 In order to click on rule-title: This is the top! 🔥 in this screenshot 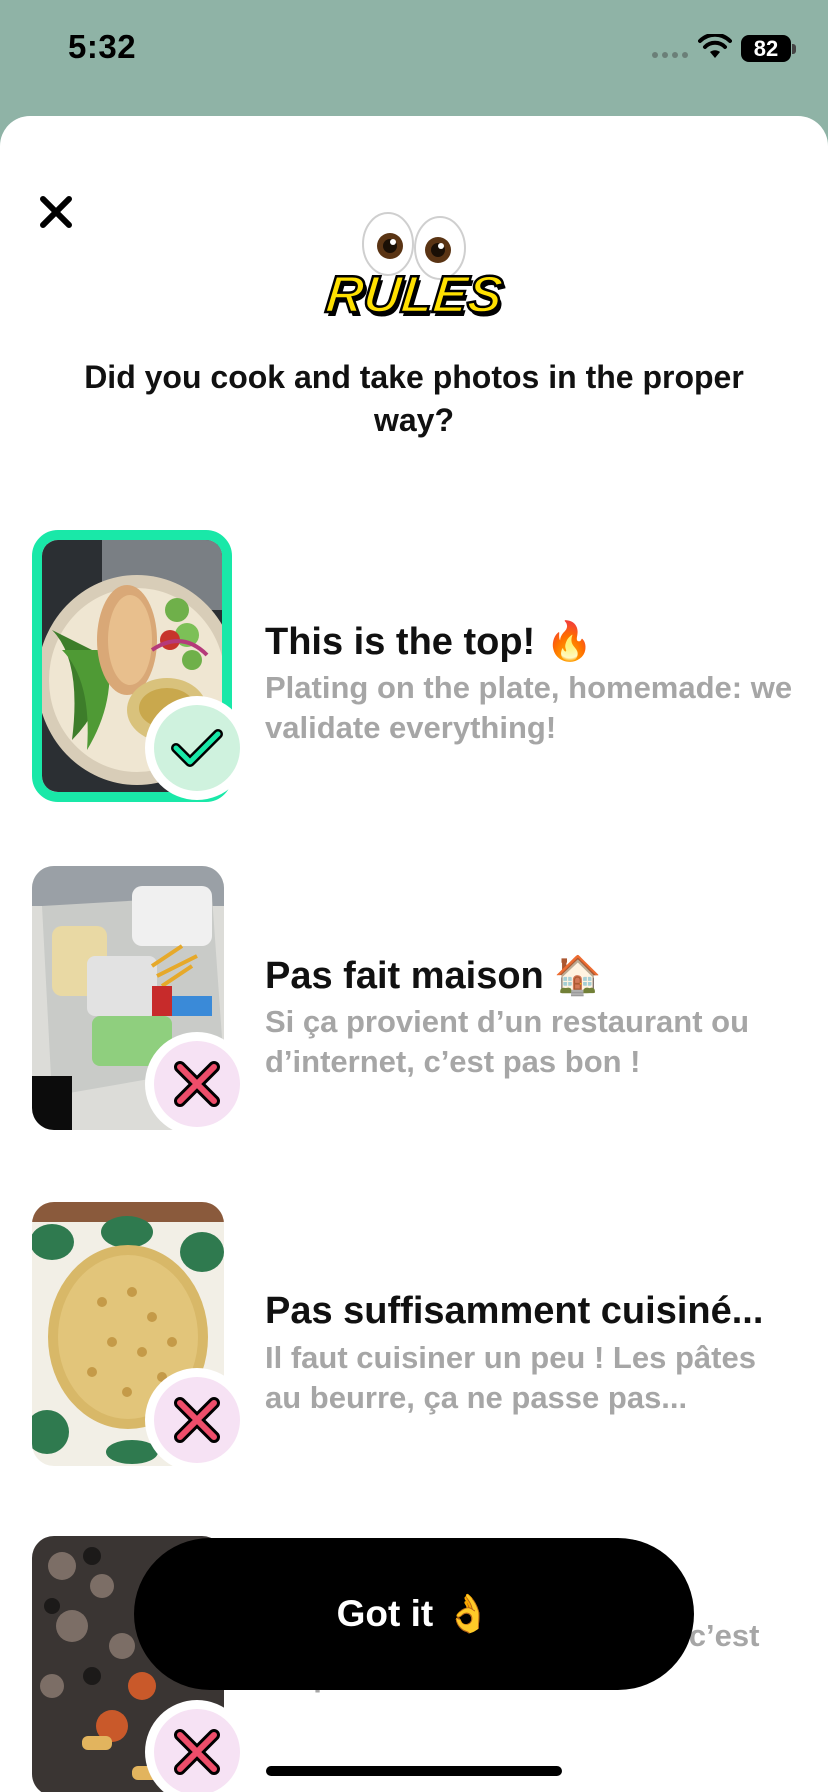, I will do `click(429, 642)`.